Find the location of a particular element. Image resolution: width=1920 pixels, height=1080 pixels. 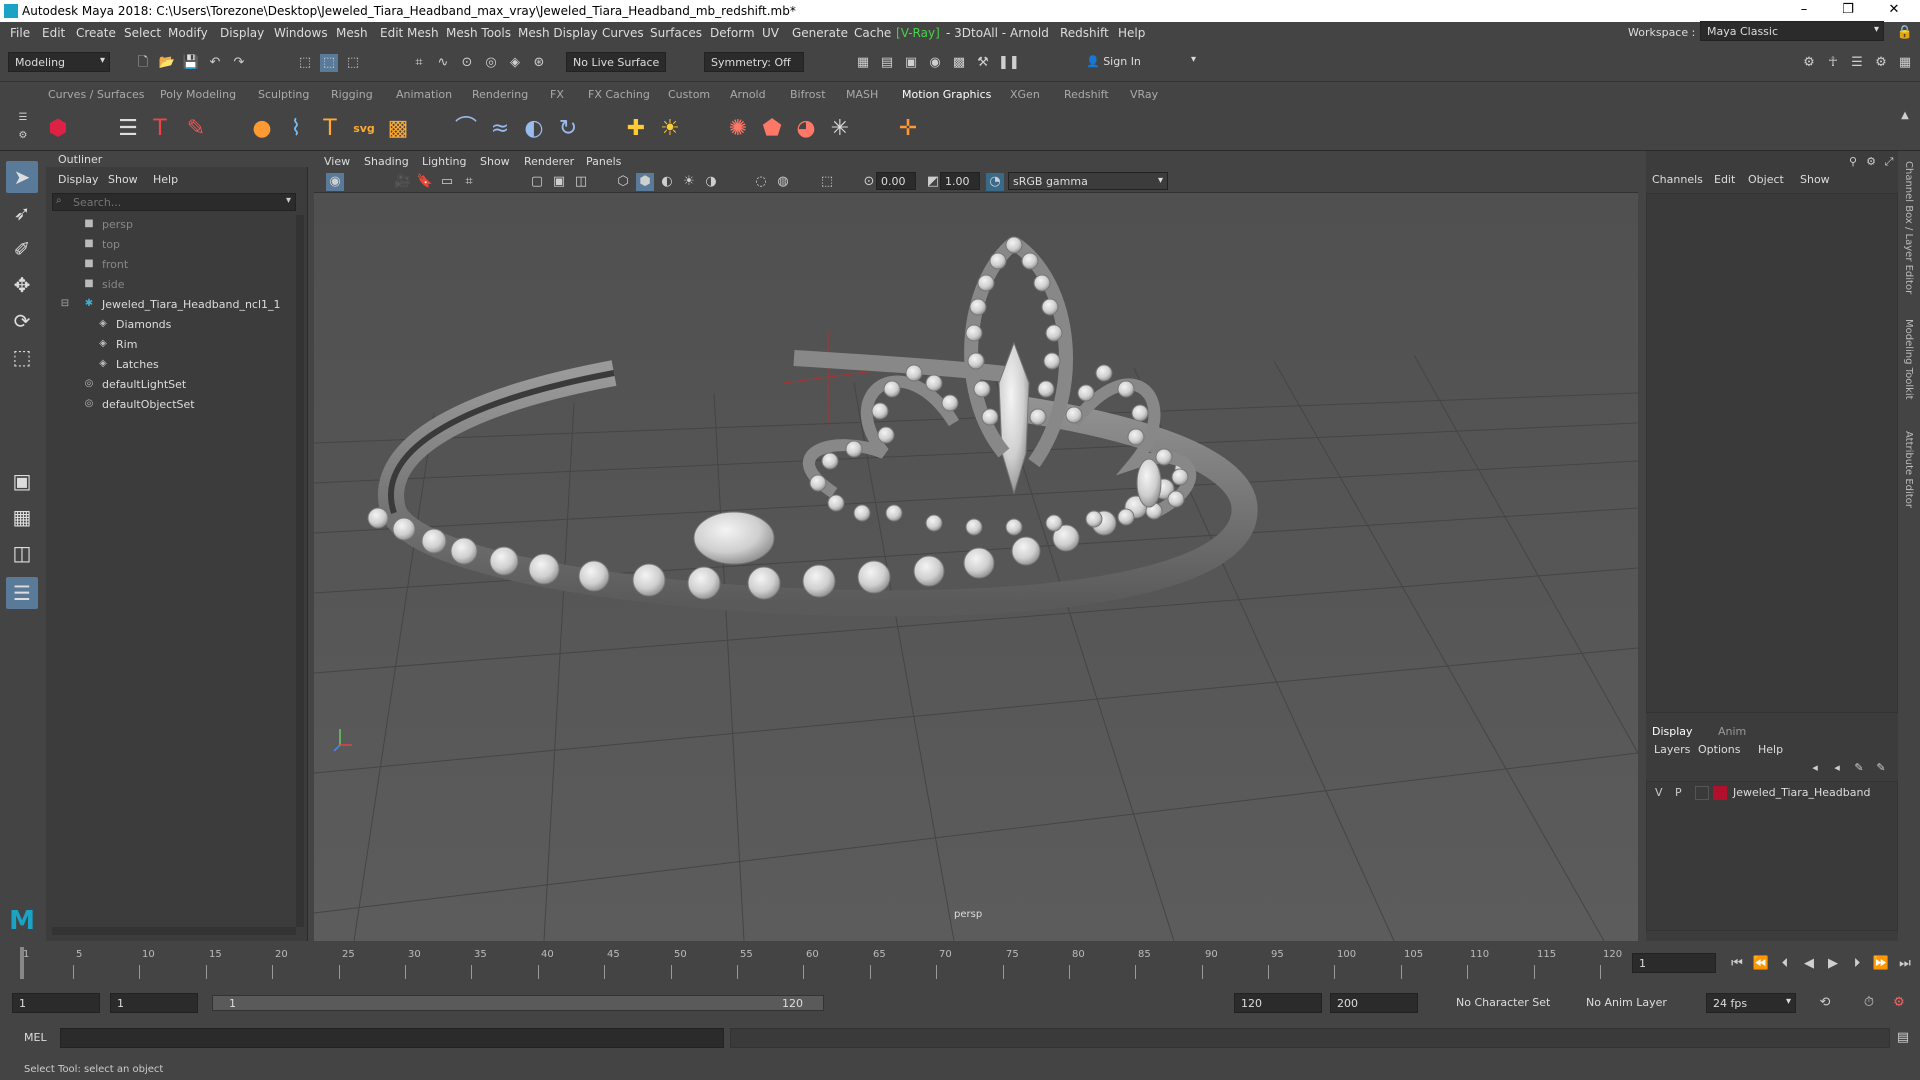

range-slider-bar: 1 120 is located at coordinates (518, 1003).